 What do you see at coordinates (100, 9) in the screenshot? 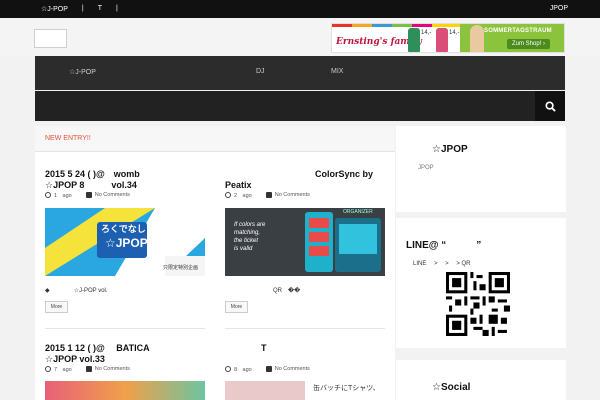
I see `top-link-t: T` at bounding box center [100, 9].